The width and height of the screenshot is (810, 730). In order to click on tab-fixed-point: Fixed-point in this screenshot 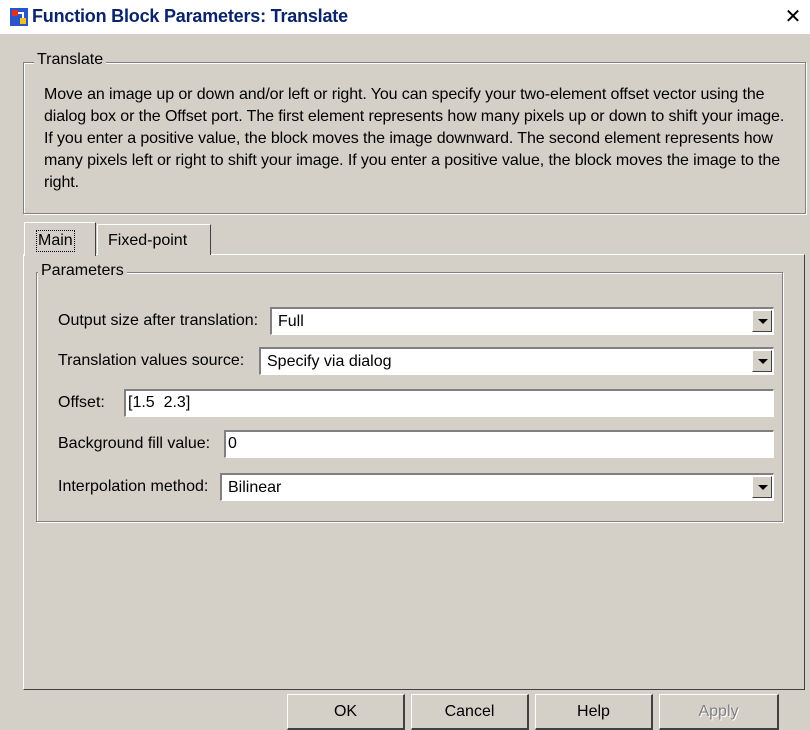, I will do `click(154, 239)`.